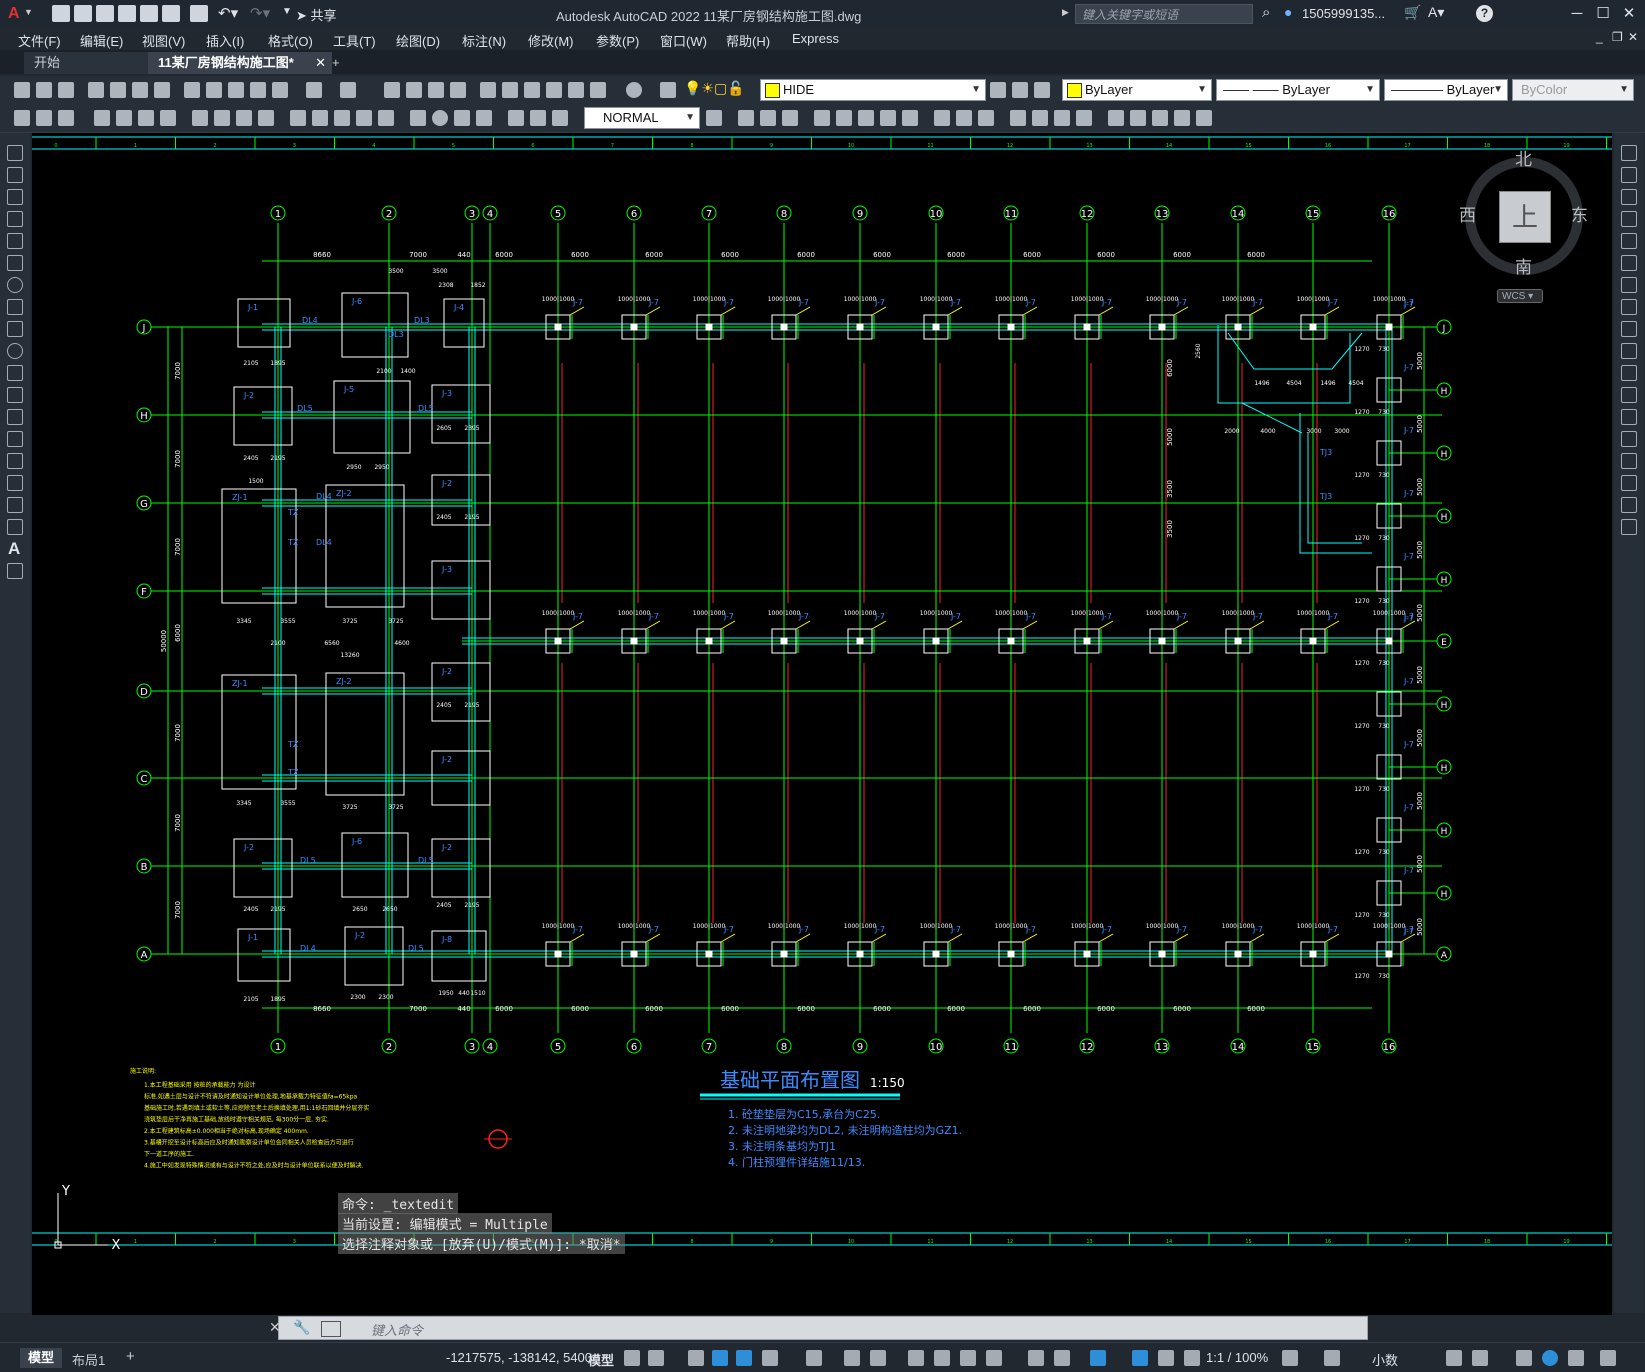  I want to click on viewcube: 上 北 南 西 东 WCS ▾, so click(1527, 235).